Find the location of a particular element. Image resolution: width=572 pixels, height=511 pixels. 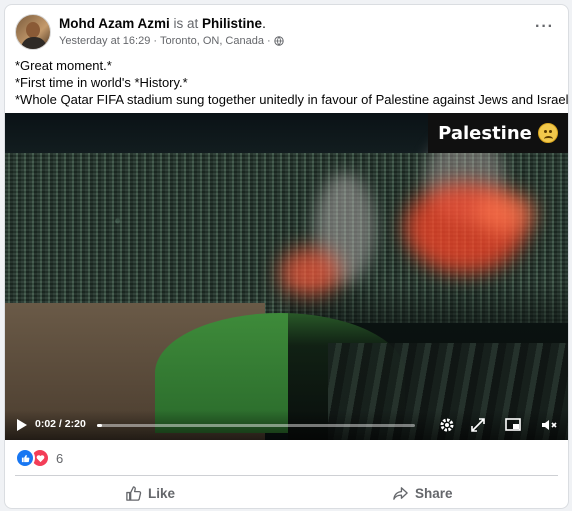

picture-in-picture-icon is located at coordinates (513, 425).